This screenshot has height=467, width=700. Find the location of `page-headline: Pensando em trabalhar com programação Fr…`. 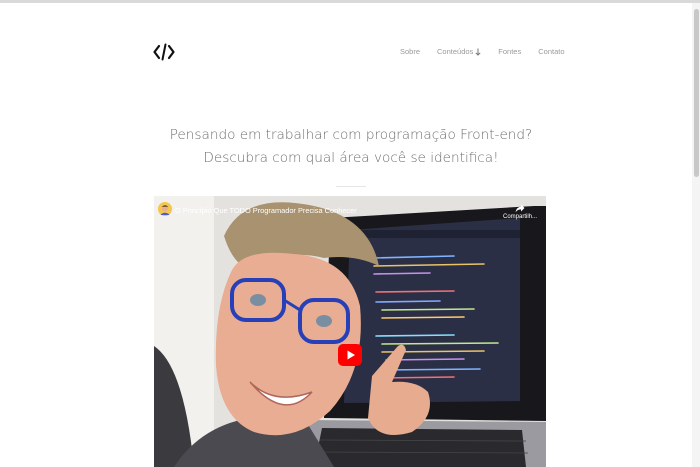

page-headline: Pensando em trabalhar com programação Fr… is located at coordinates (351, 146).